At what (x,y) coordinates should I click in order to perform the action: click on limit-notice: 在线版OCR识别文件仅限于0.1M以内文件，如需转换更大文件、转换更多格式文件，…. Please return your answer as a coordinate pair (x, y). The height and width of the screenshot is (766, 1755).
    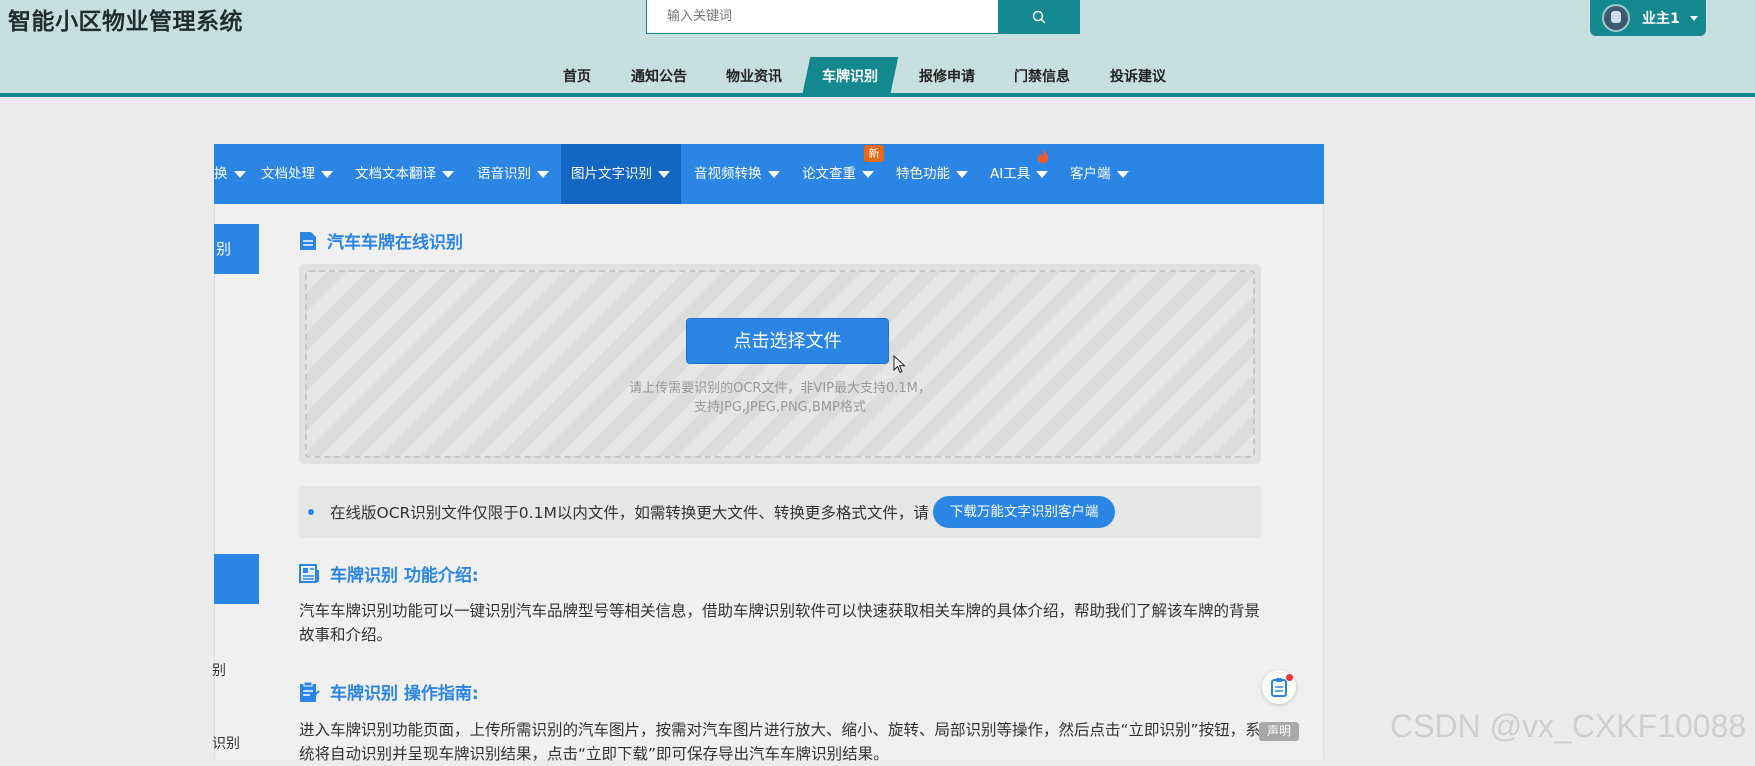
    Looking at the image, I should click on (780, 512).